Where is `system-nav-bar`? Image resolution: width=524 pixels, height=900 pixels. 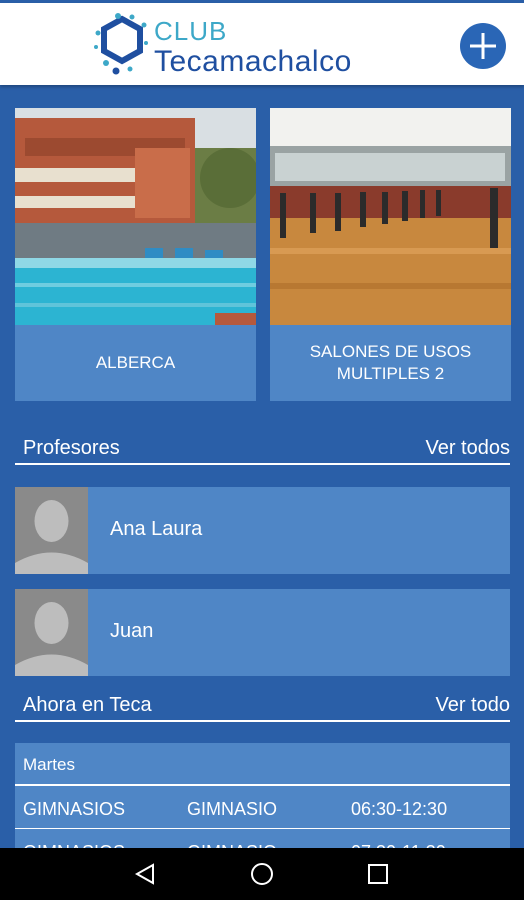
system-nav-bar is located at coordinates (262, 874).